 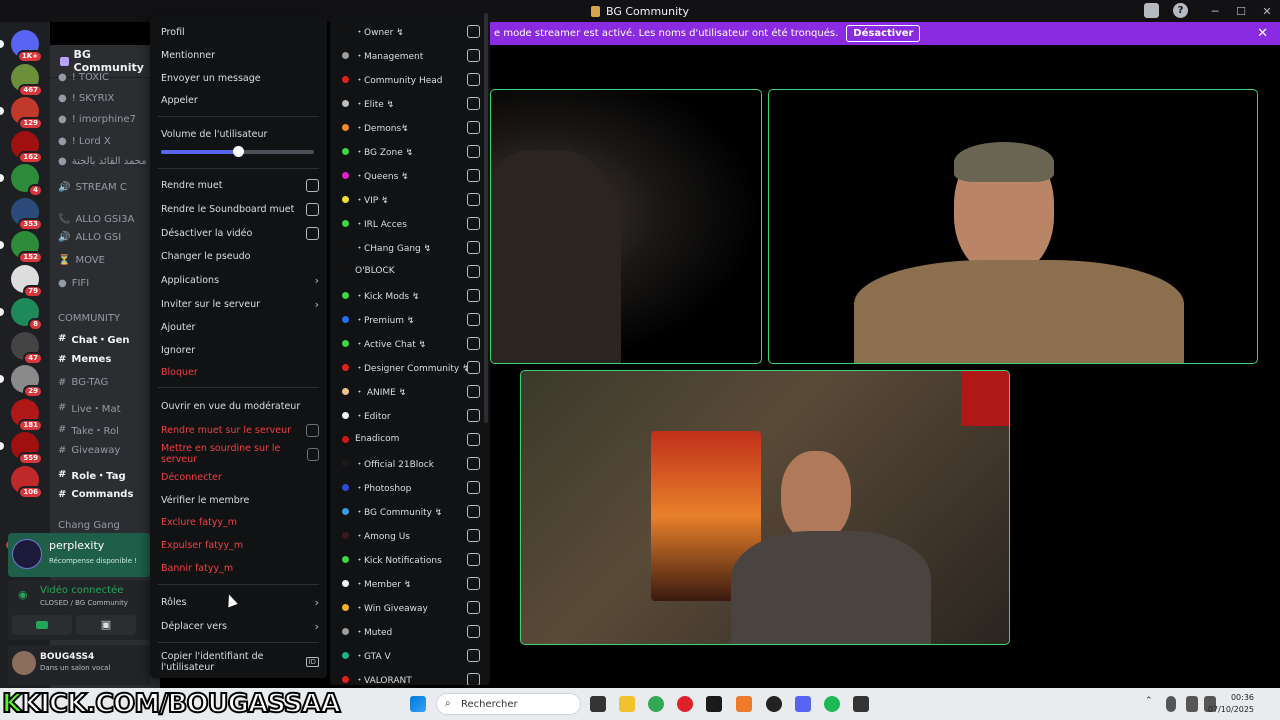 I want to click on voice-user: ● ! Lord X, so click(x=84, y=141).